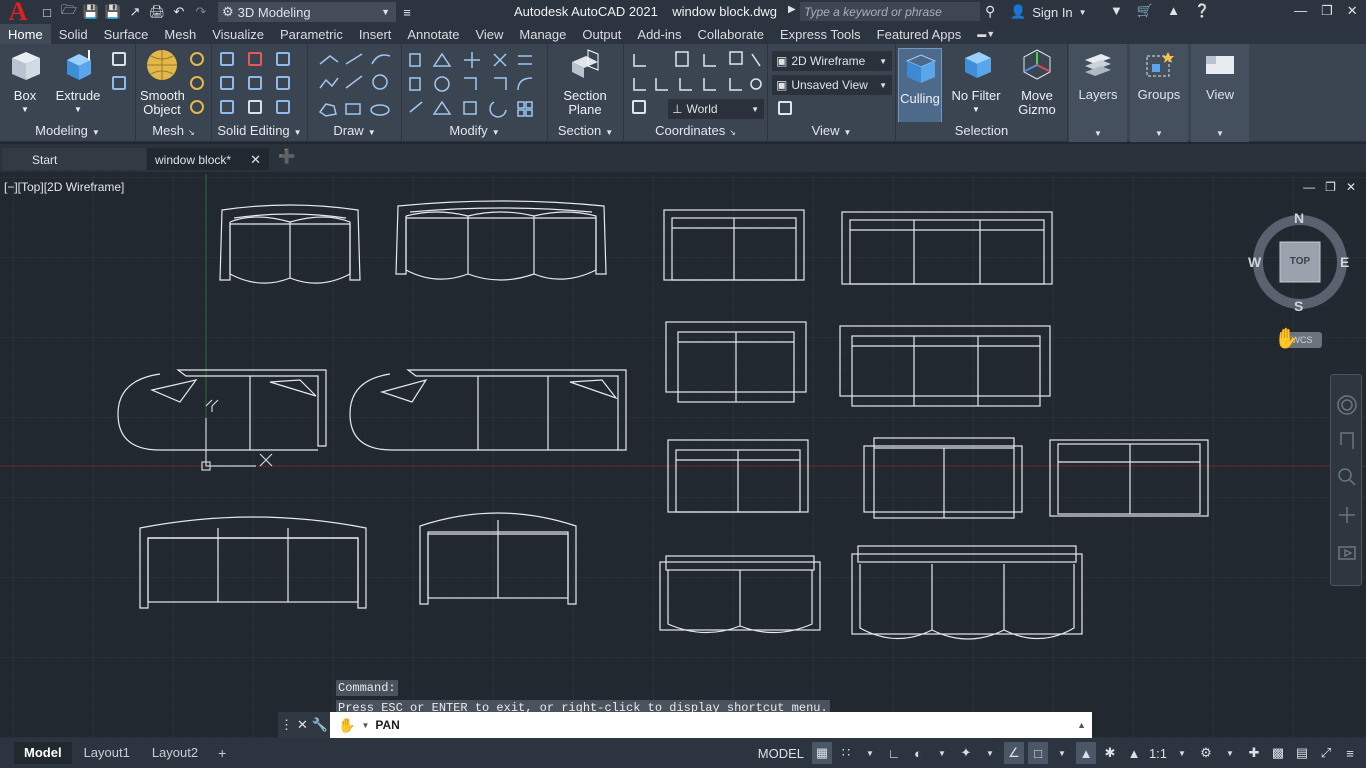 Image resolution: width=1366 pixels, height=768 pixels. I want to click on move-gizmo-button: Move Gizmo, so click(1037, 82).